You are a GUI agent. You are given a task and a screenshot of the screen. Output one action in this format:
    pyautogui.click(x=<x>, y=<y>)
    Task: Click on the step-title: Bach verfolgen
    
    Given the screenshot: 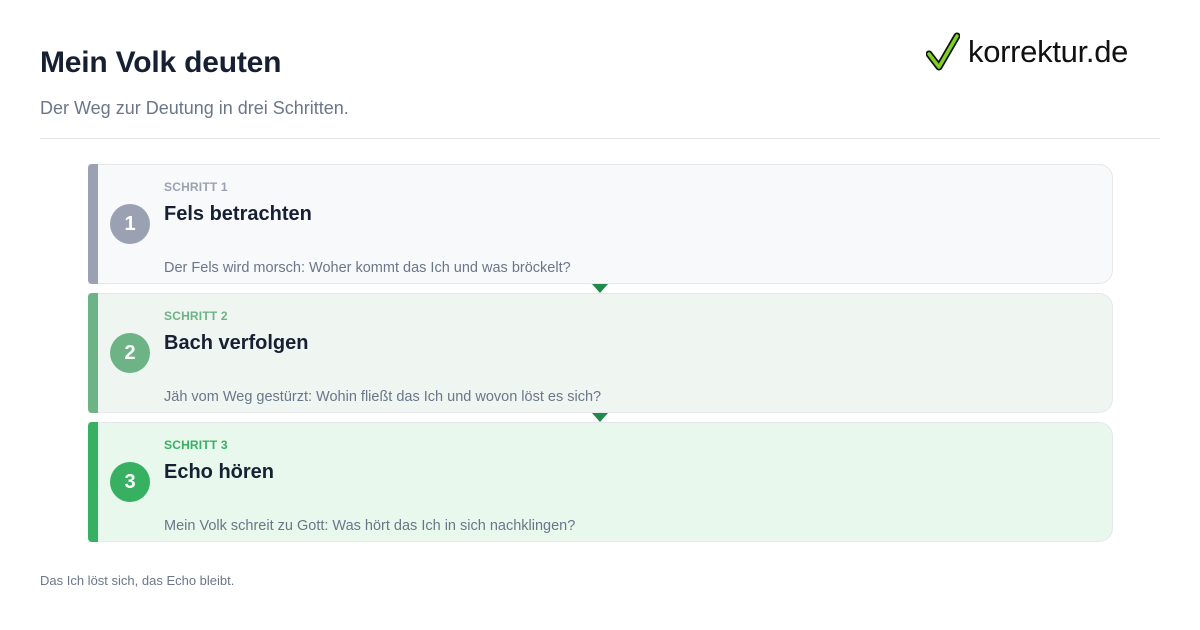 What is the action you would take?
    pyautogui.click(x=236, y=343)
    